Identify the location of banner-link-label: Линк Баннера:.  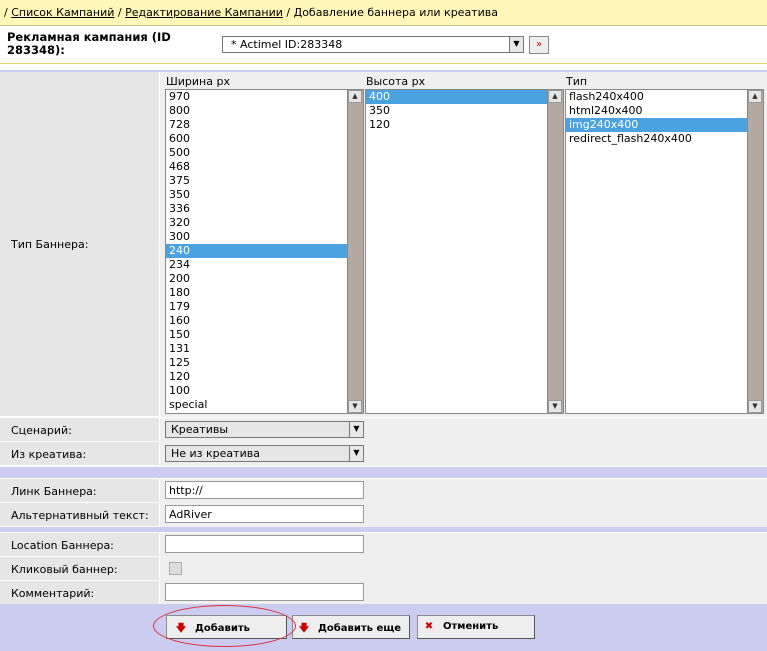
(54, 491).